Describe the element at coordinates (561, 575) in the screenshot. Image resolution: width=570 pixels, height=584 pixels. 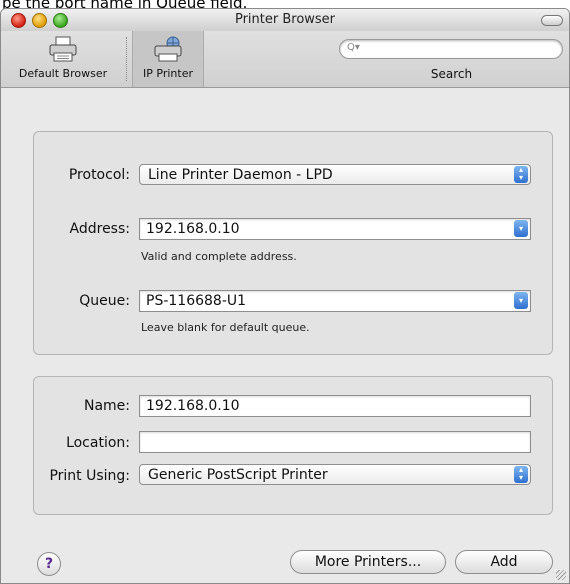
I see `resize-grip` at that location.